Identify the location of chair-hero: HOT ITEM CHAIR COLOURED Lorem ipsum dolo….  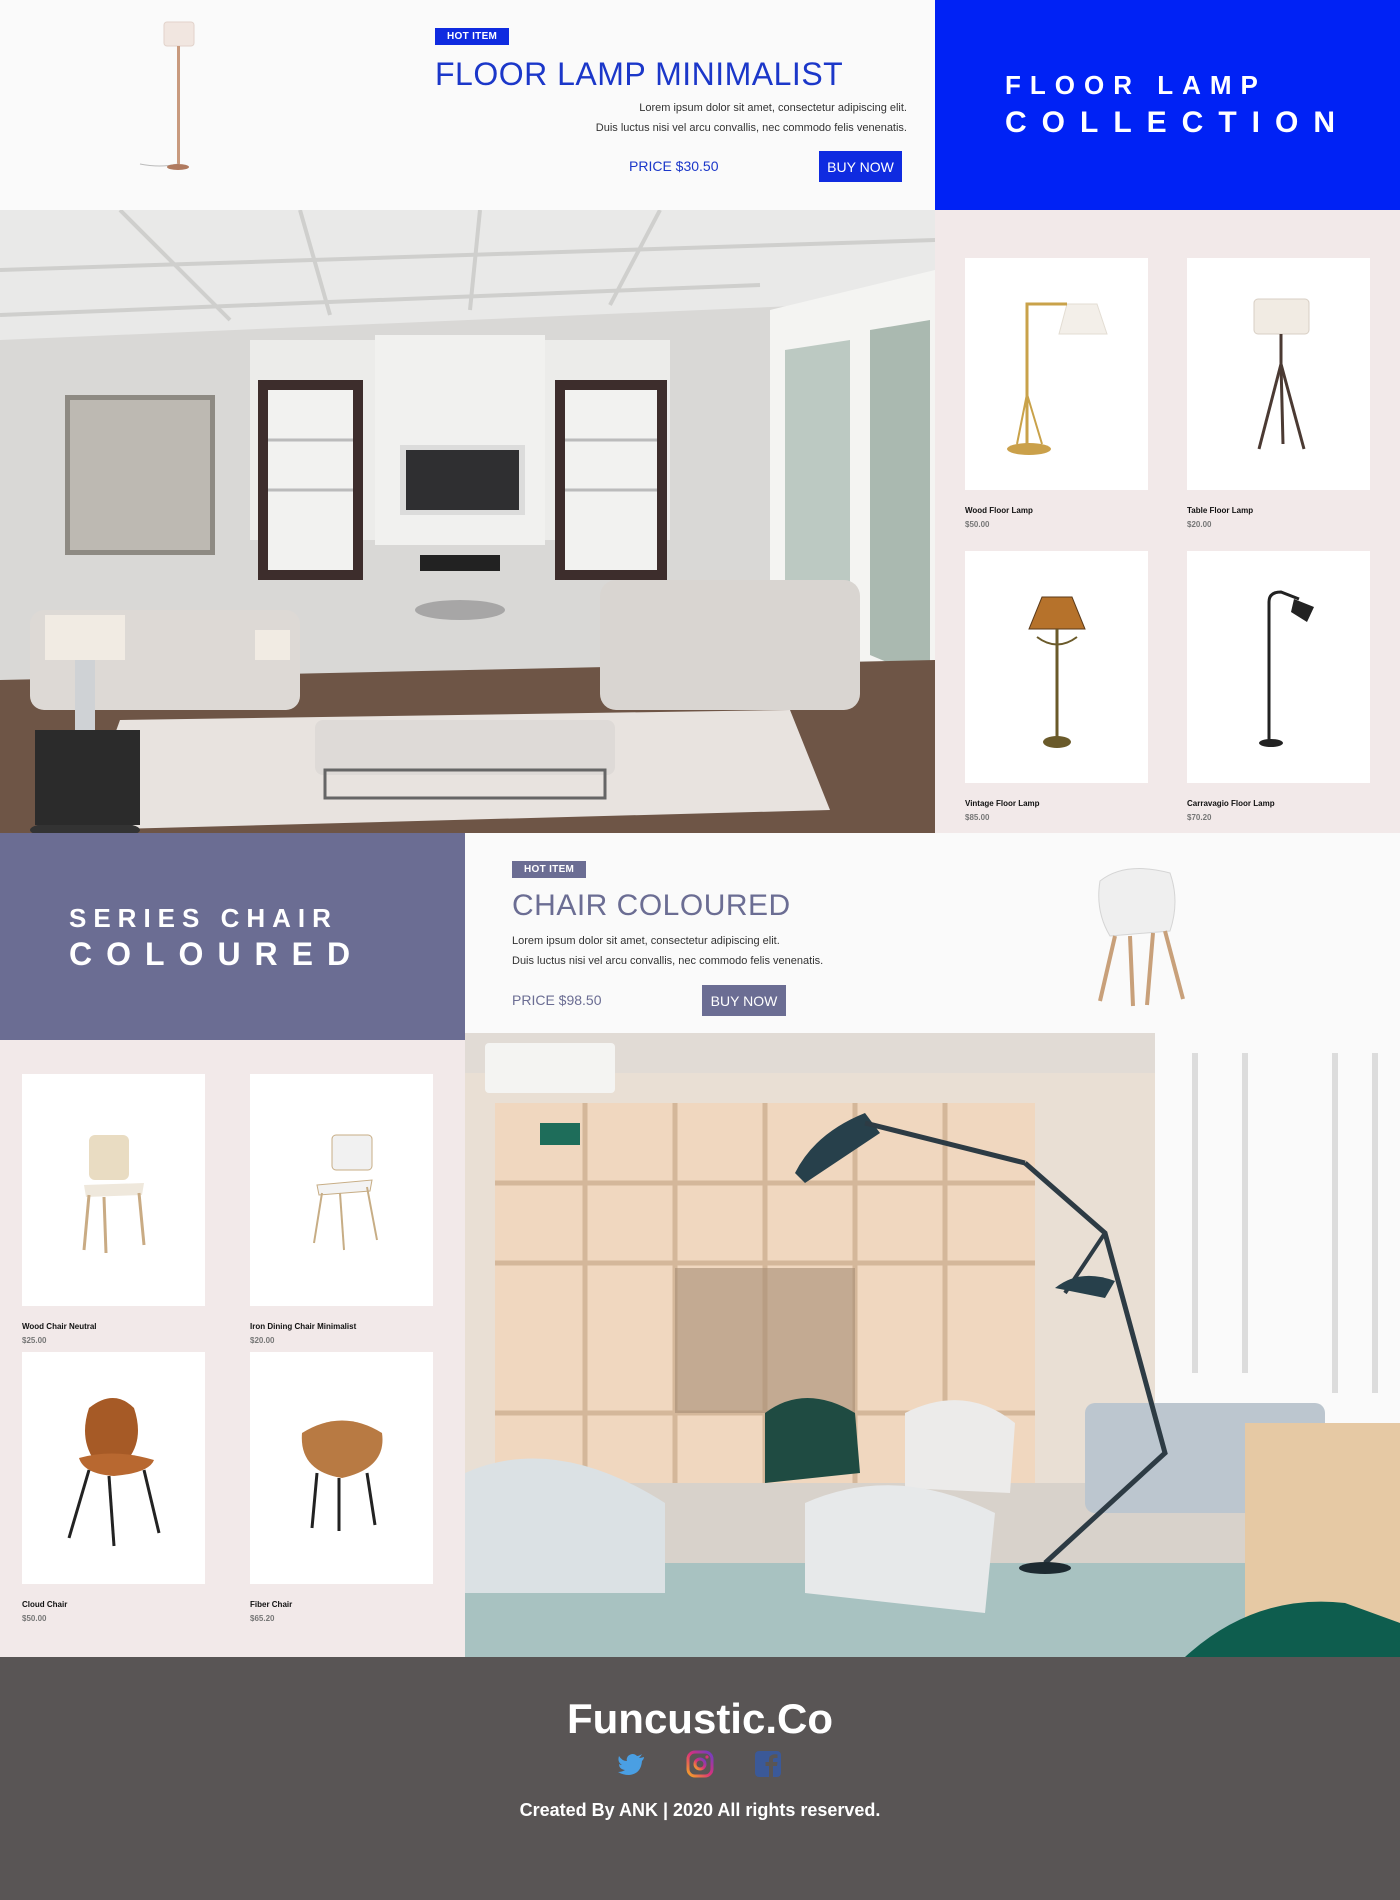
(932, 933).